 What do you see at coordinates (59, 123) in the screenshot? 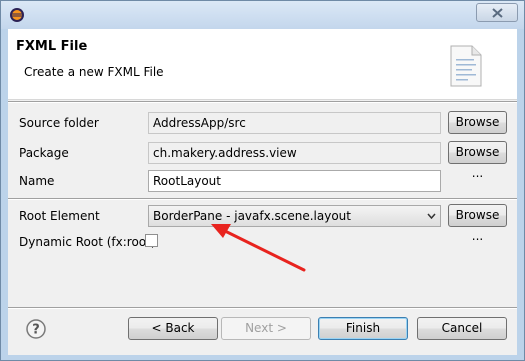
I see `source-folder-label: Source folder` at bounding box center [59, 123].